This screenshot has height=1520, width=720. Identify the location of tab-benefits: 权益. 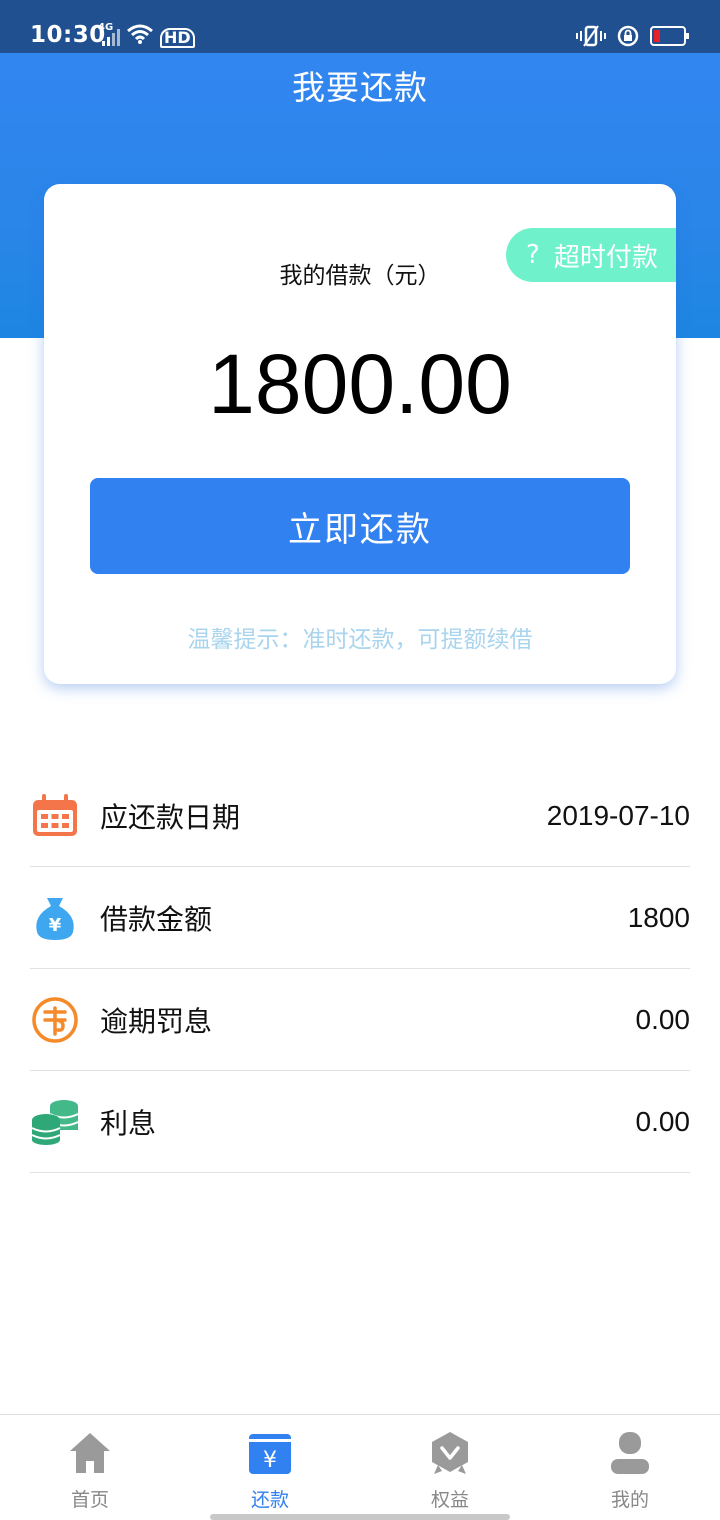
(450, 1467).